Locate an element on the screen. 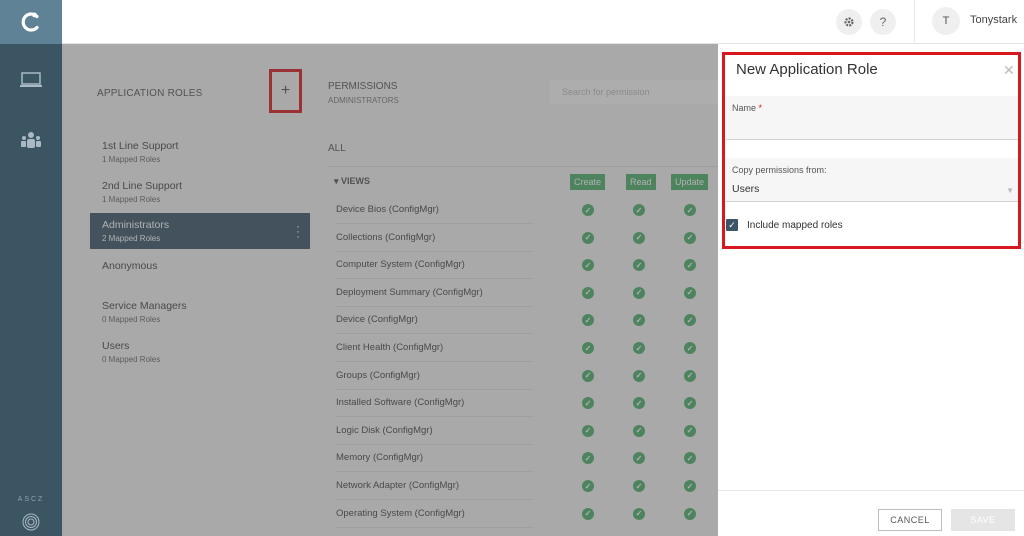 The width and height of the screenshot is (1024, 536). fingerprint-button is located at coordinates (31, 522).